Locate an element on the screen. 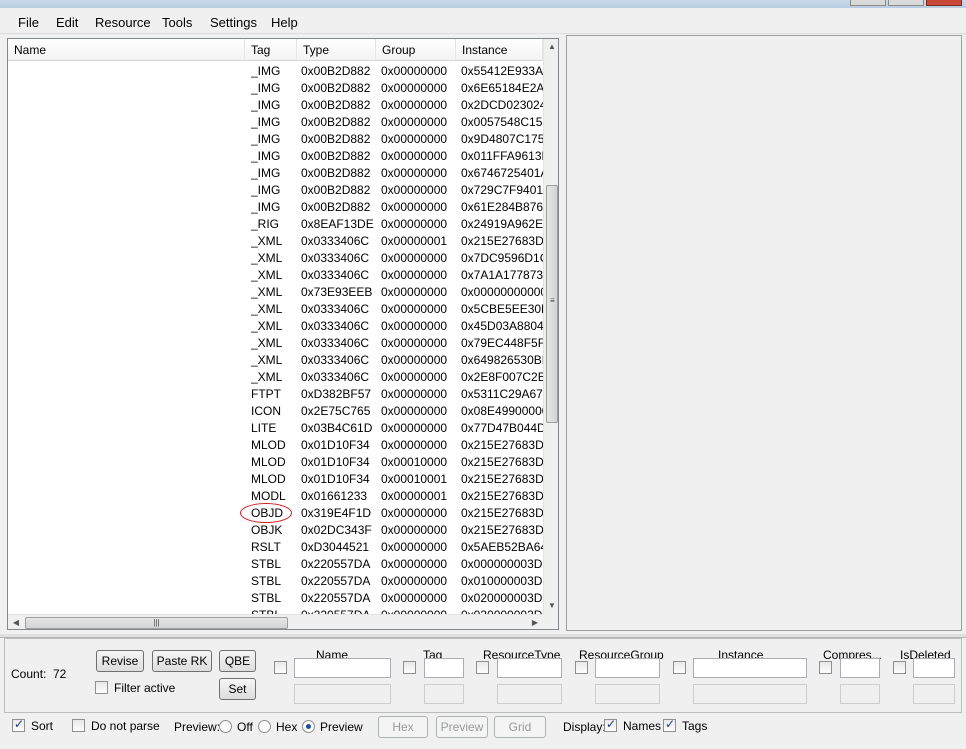 Image resolution: width=966 pixels, height=749 pixels. filter-isdeleted-field is located at coordinates (934, 668).